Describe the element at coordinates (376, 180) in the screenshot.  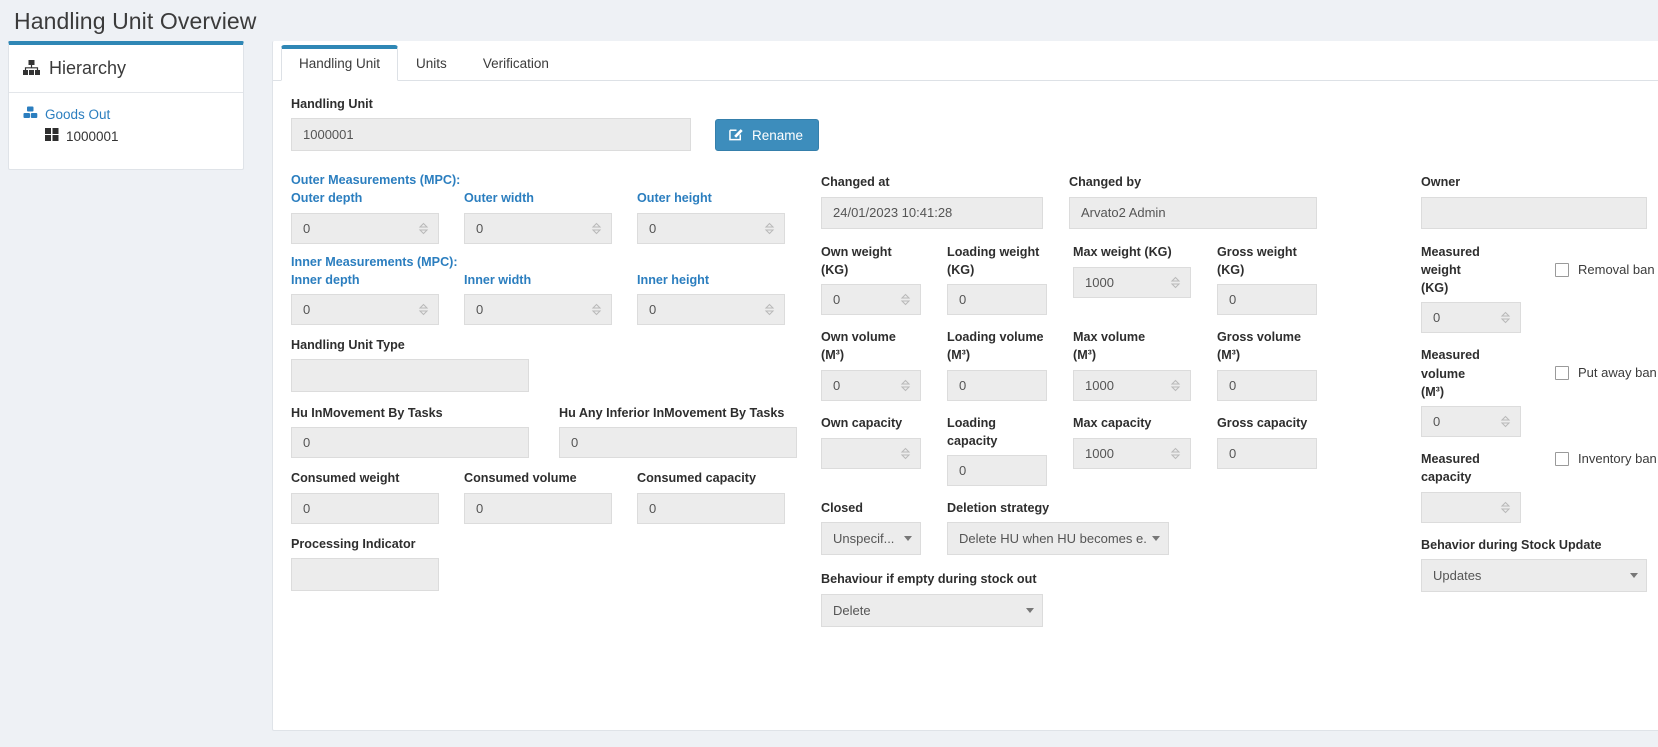
I see `outer-measurements-group-label: Outer Measurements (MPC):` at that location.